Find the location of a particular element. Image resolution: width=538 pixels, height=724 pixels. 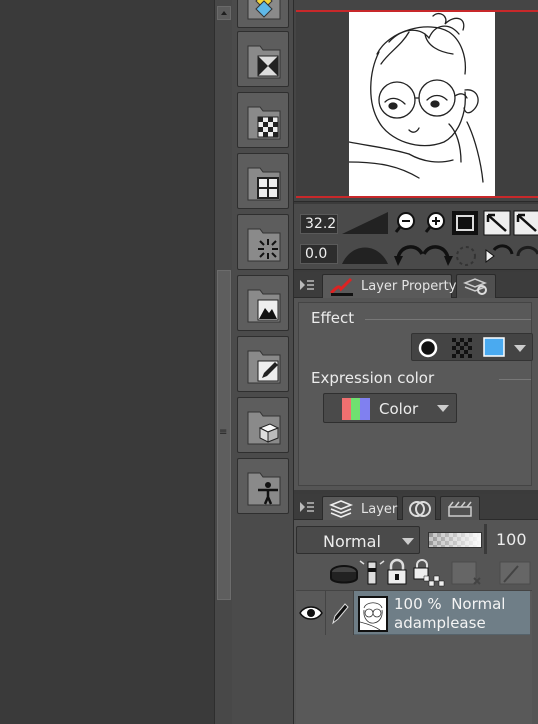

canvas-preview is located at coordinates (421, 104).